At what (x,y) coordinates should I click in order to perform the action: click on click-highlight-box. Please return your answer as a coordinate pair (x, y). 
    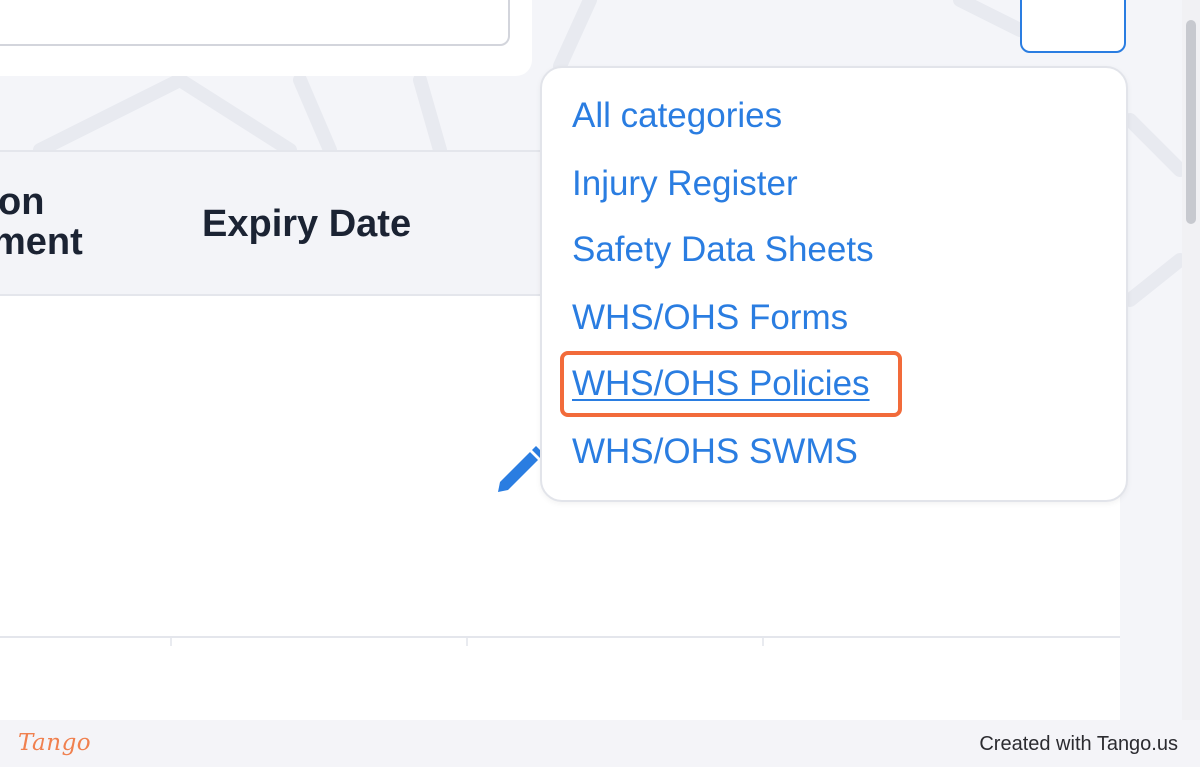
    Looking at the image, I should click on (731, 384).